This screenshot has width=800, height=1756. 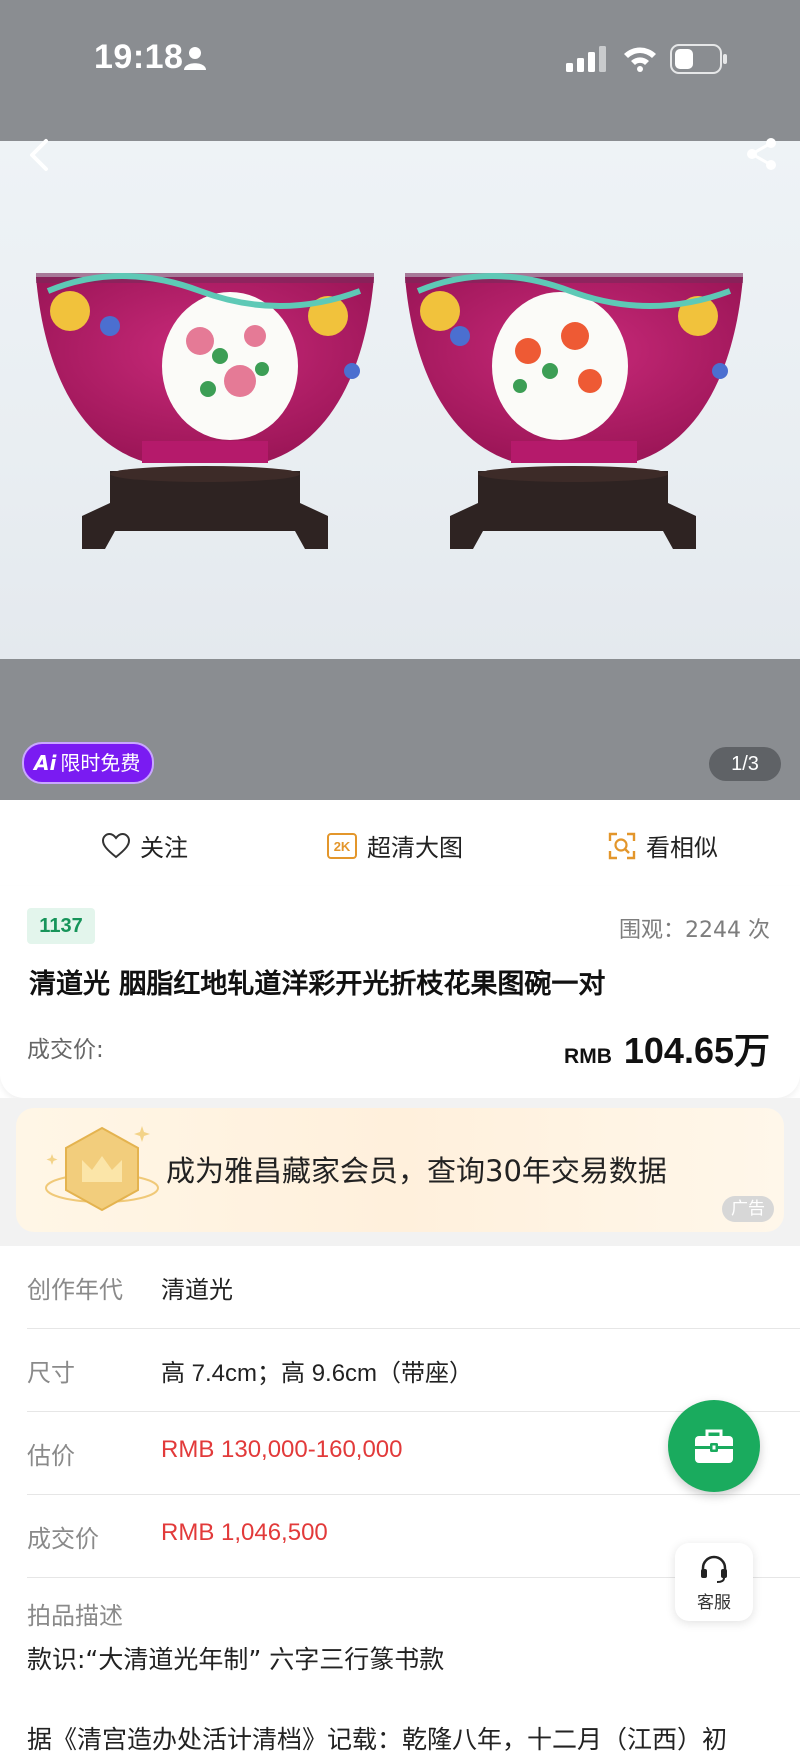 What do you see at coordinates (41, 155) in the screenshot?
I see `back-icon` at bounding box center [41, 155].